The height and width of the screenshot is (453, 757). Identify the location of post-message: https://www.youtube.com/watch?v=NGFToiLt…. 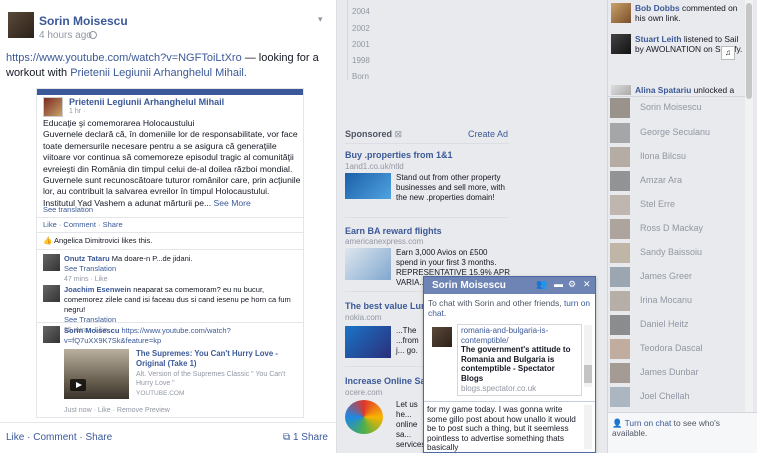
(168, 66).